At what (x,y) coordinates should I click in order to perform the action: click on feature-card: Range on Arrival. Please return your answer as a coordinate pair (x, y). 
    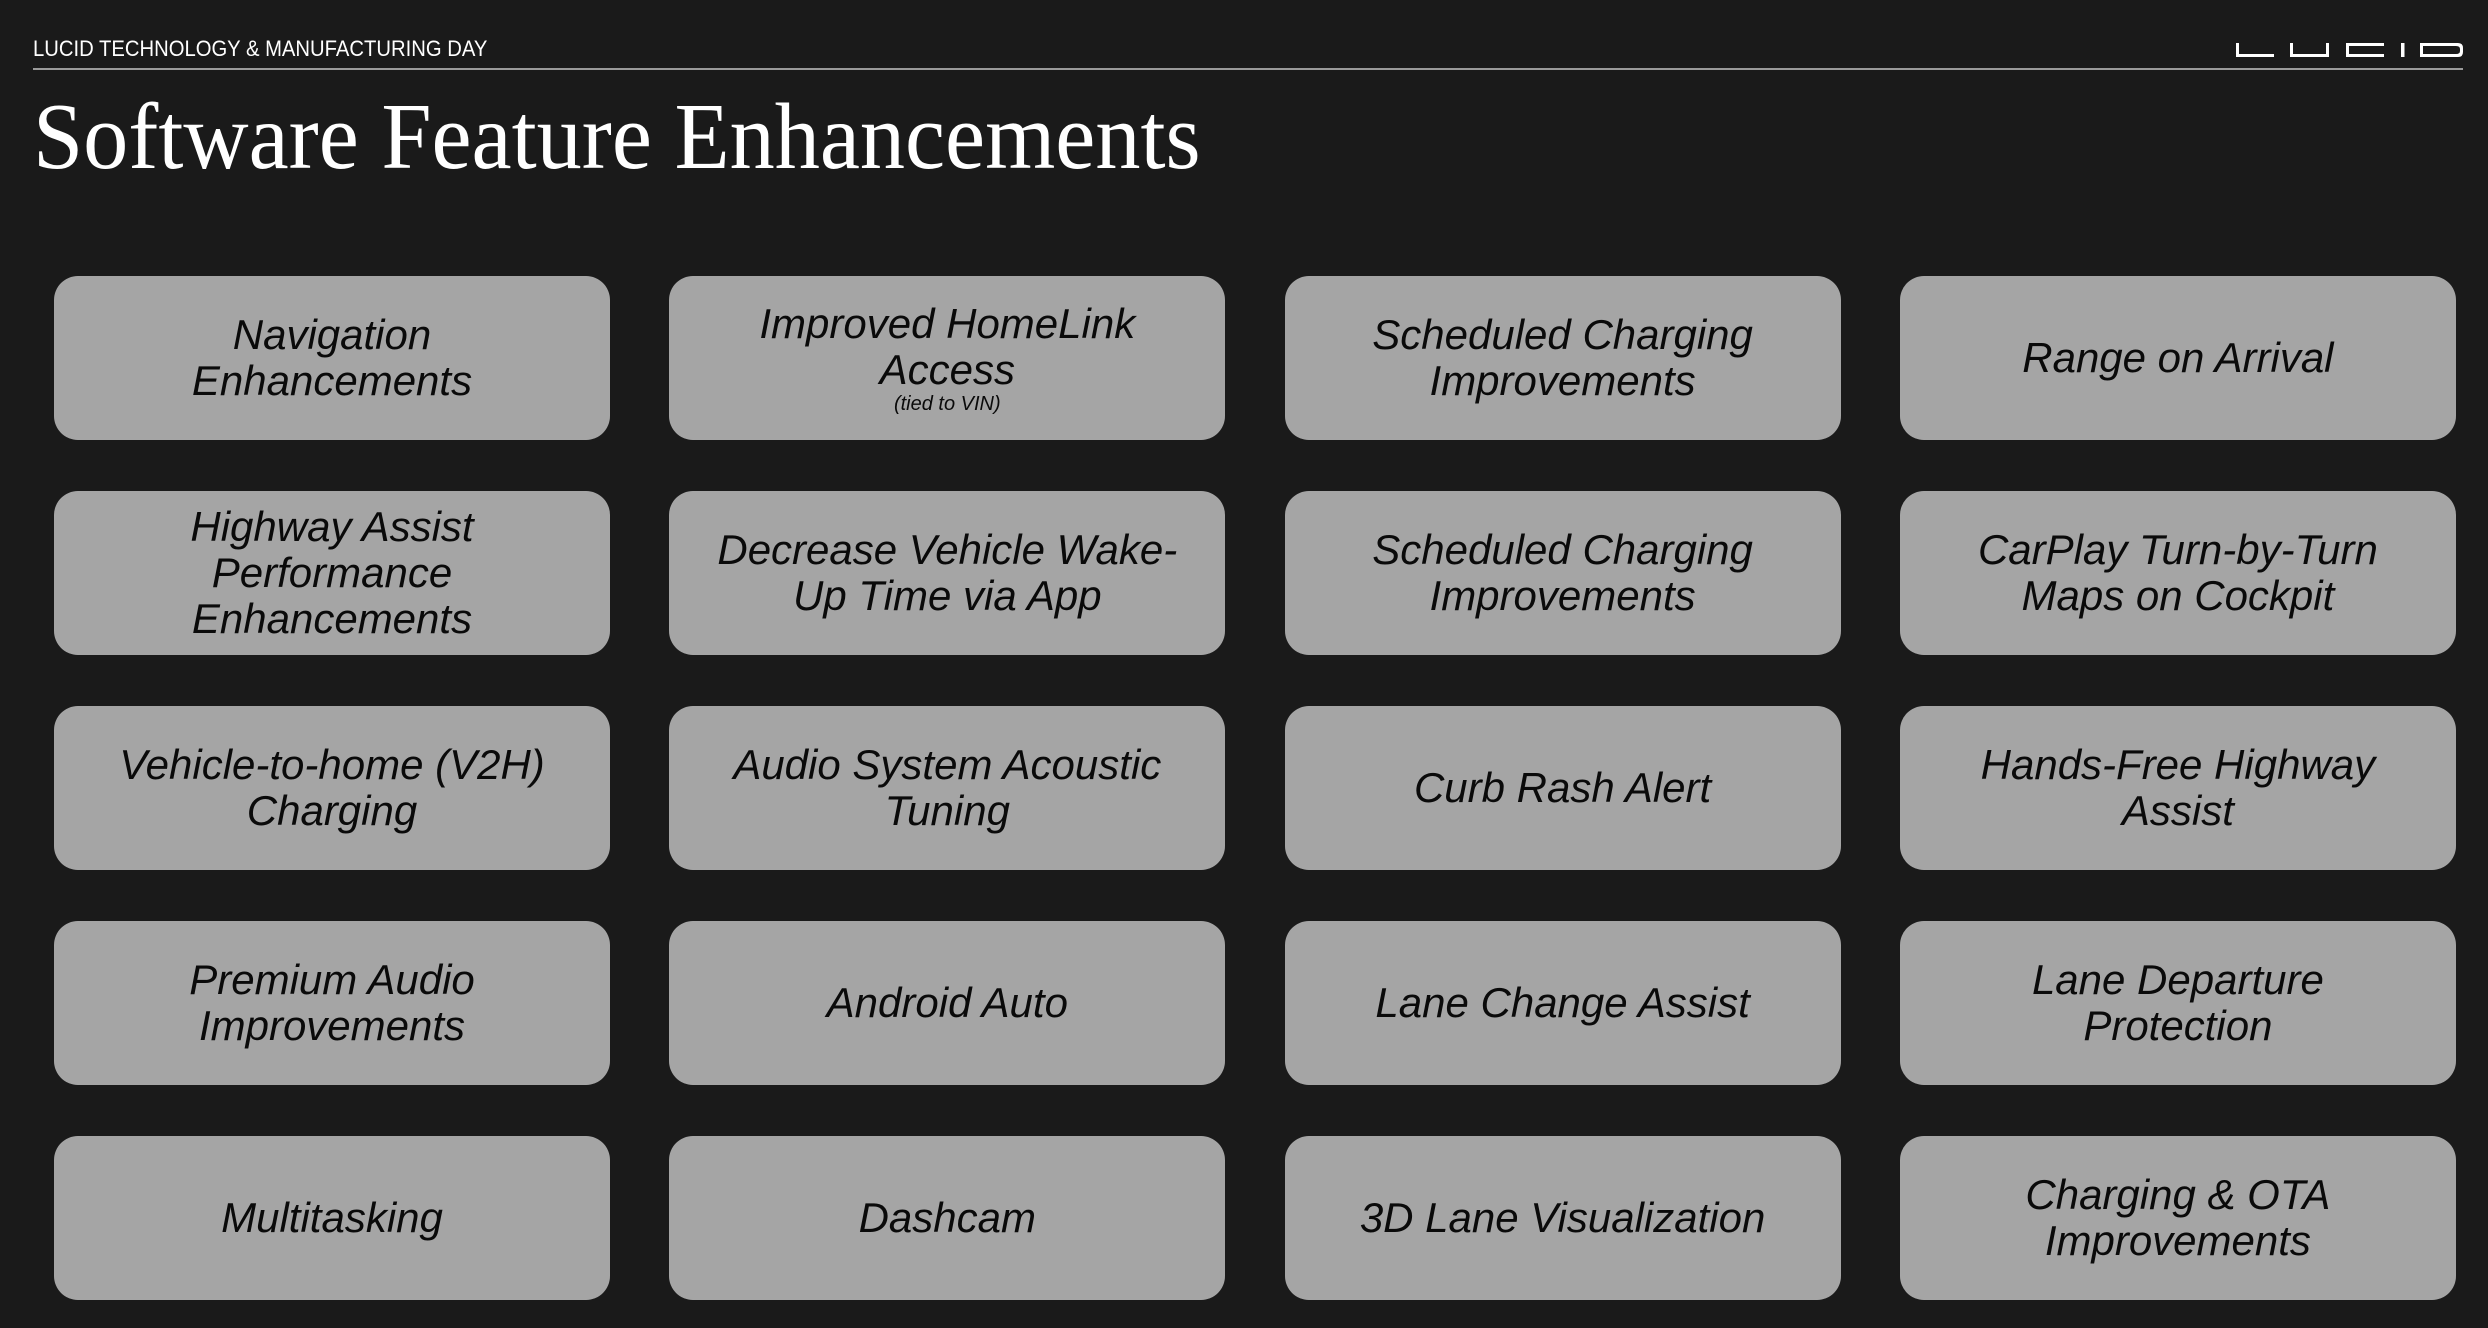
    Looking at the image, I should click on (2177, 358).